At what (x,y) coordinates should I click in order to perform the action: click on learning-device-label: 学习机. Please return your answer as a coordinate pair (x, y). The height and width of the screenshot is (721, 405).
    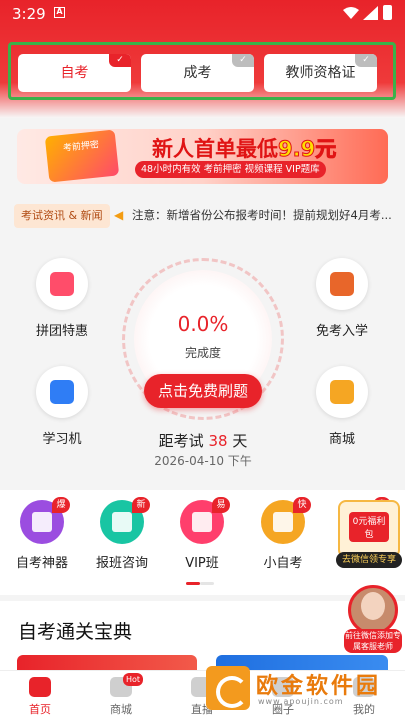
    Looking at the image, I should click on (62, 439).